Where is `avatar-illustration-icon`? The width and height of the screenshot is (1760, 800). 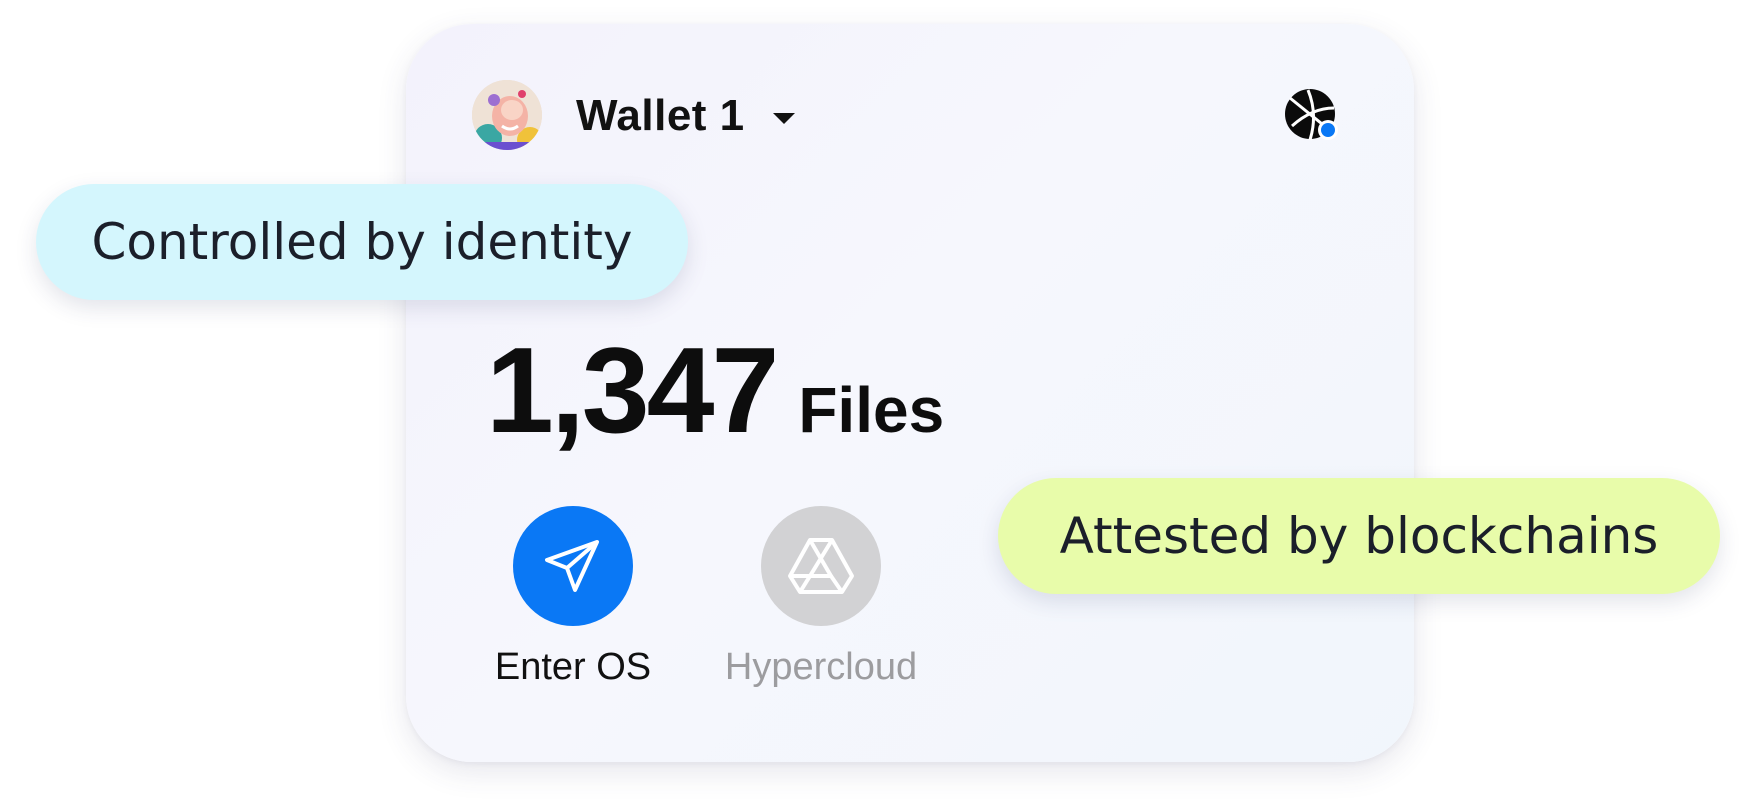
avatar-illustration-icon is located at coordinates (507, 115).